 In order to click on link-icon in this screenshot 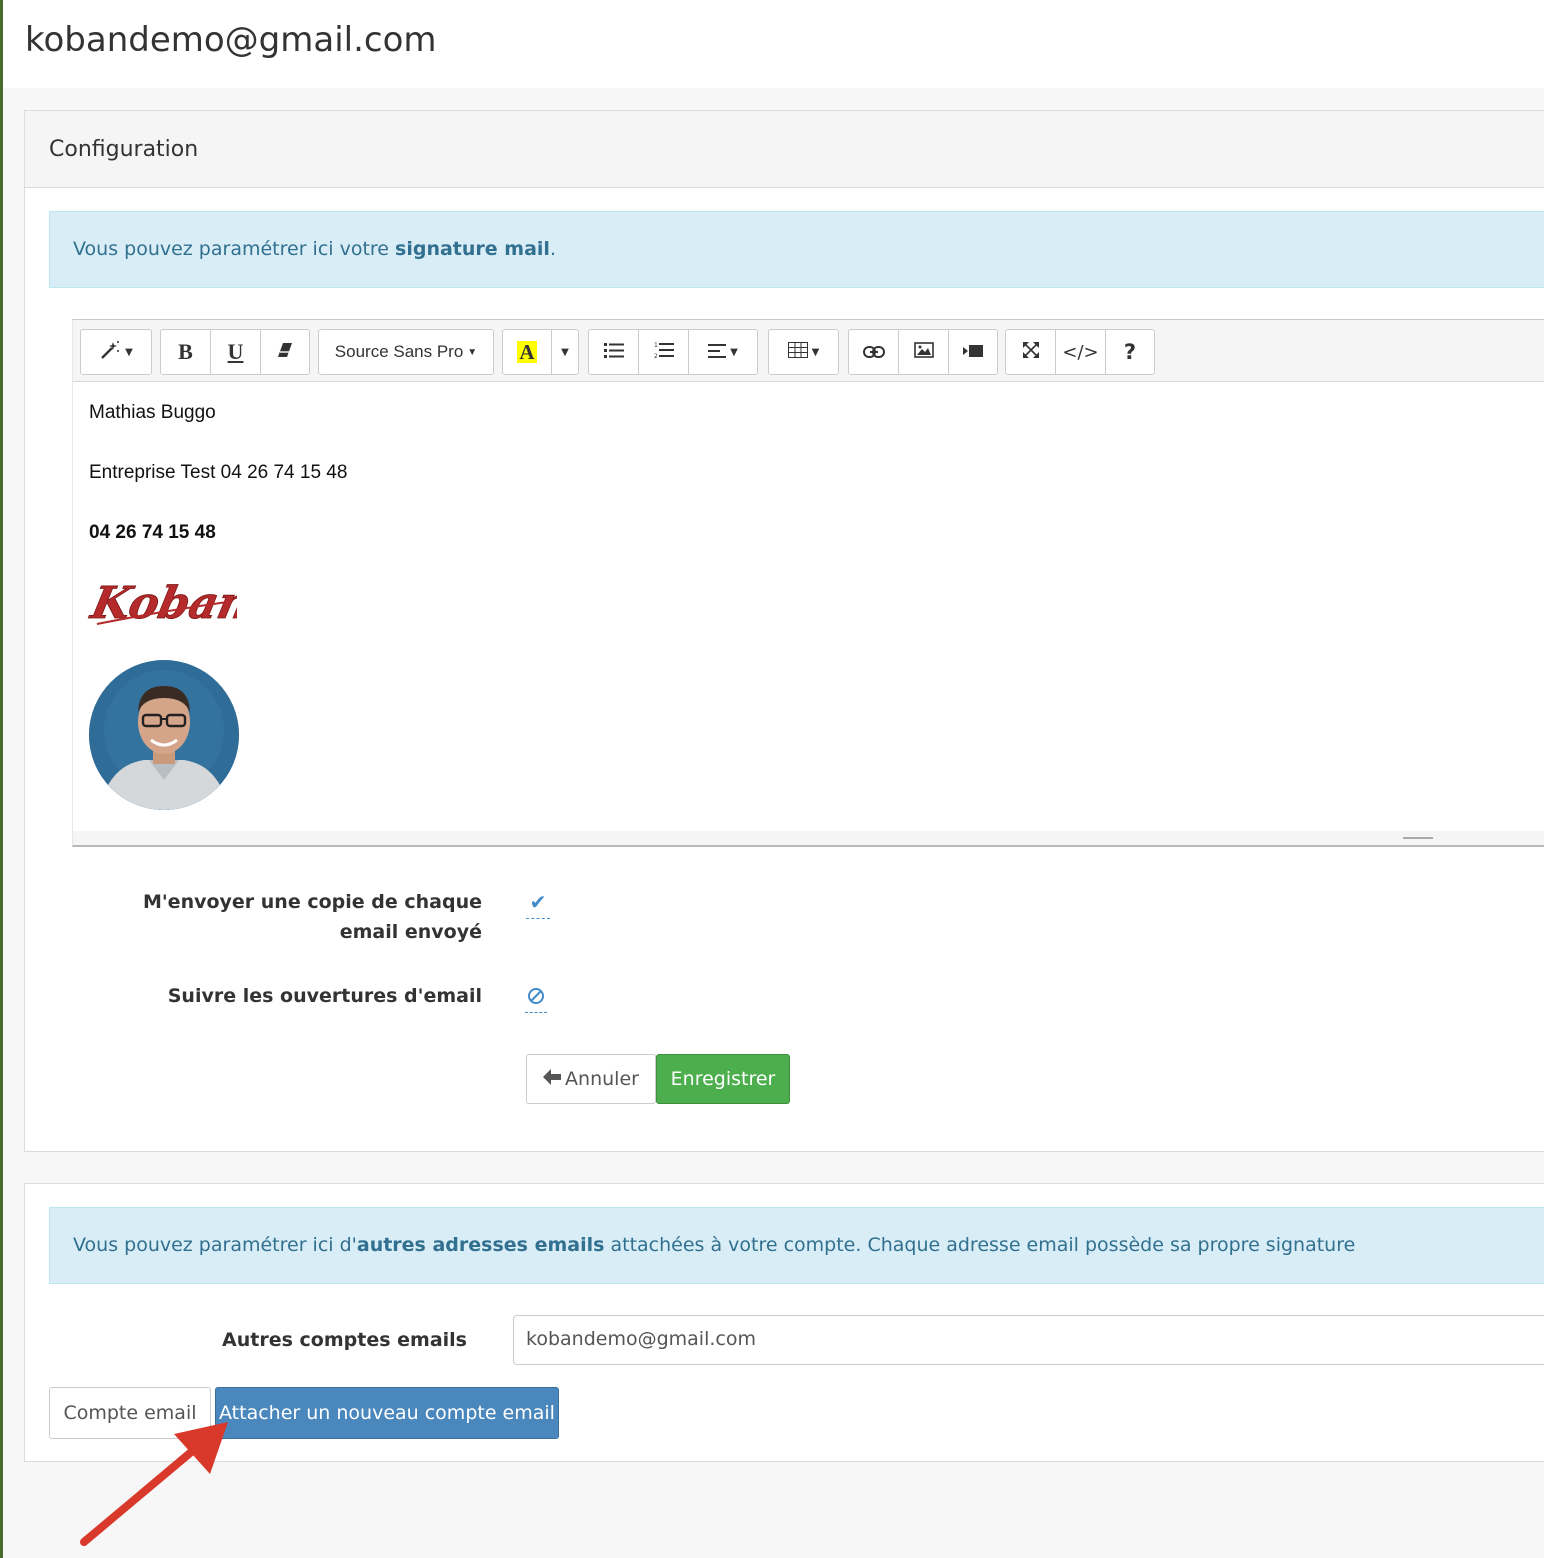, I will do `click(873, 352)`.